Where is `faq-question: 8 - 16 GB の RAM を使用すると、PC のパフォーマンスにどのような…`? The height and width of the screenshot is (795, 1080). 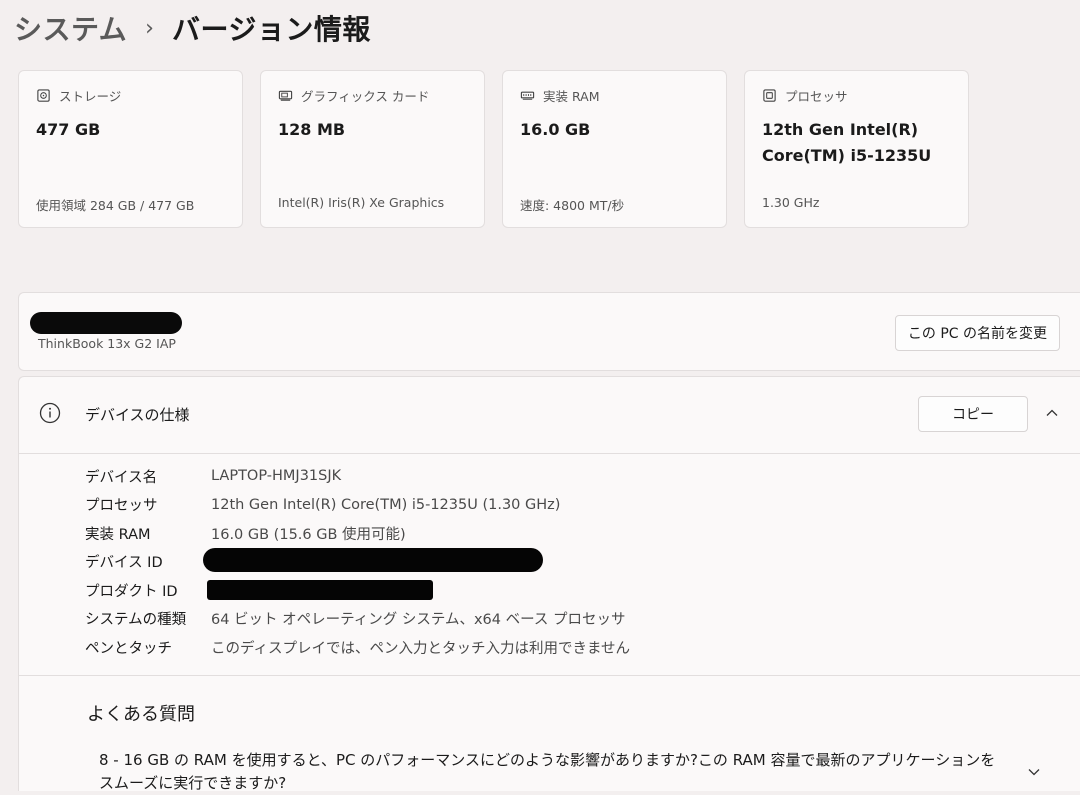 faq-question: 8 - 16 GB の RAM を使用すると、PC のパフォーマンスにどのような… is located at coordinates (554, 772).